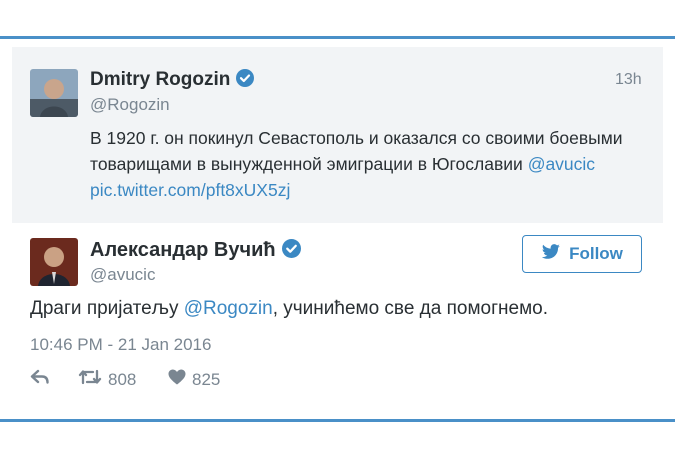 The width and height of the screenshot is (675, 450). Describe the element at coordinates (410, 308) in the screenshot. I see `tweet-text-after: , учинићемо све да помогнемо.` at that location.